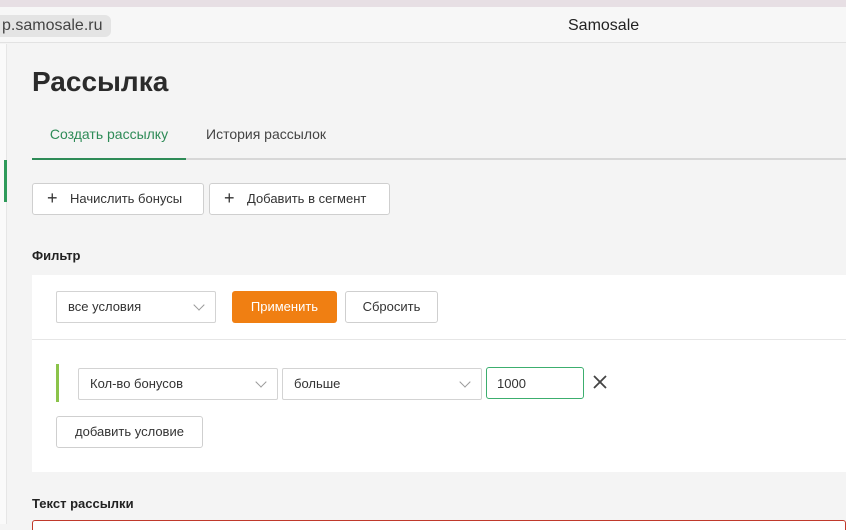 This screenshot has width=846, height=530. I want to click on tab-create-mailing: Создать рассылку, so click(109, 137).